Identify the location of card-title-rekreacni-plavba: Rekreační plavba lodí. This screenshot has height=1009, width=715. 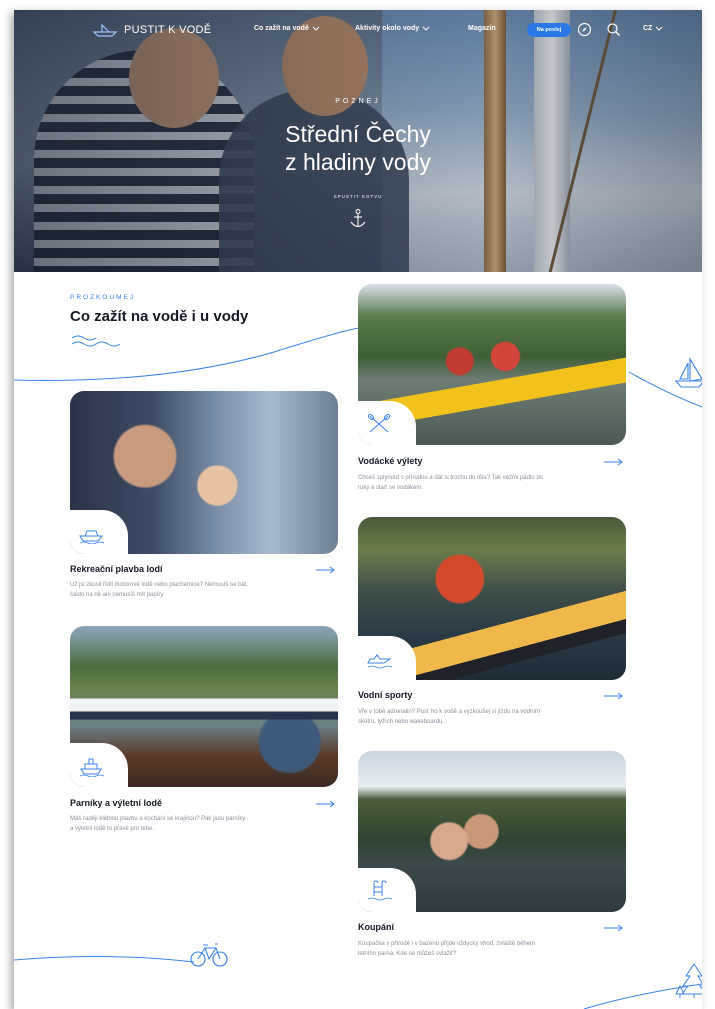
(116, 569).